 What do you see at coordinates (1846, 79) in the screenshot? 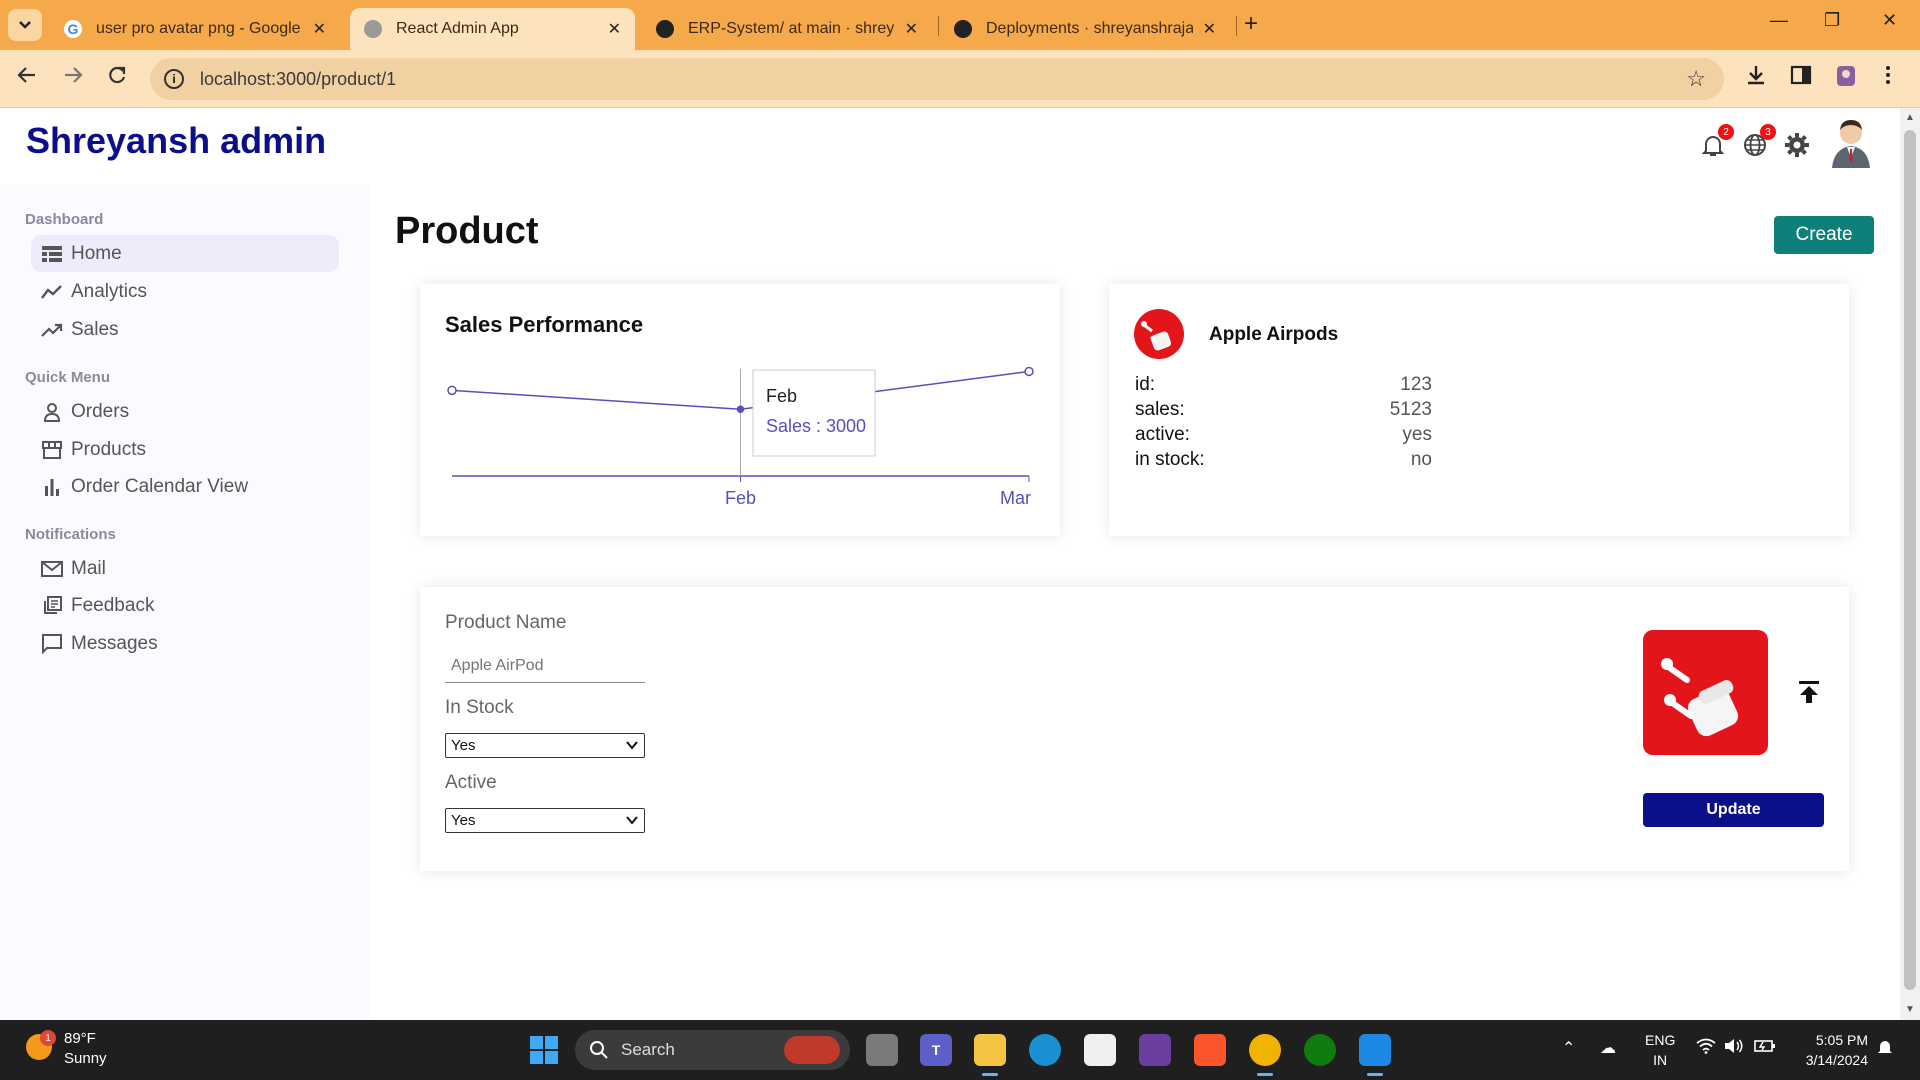
I see `profile-avatar-icon` at bounding box center [1846, 79].